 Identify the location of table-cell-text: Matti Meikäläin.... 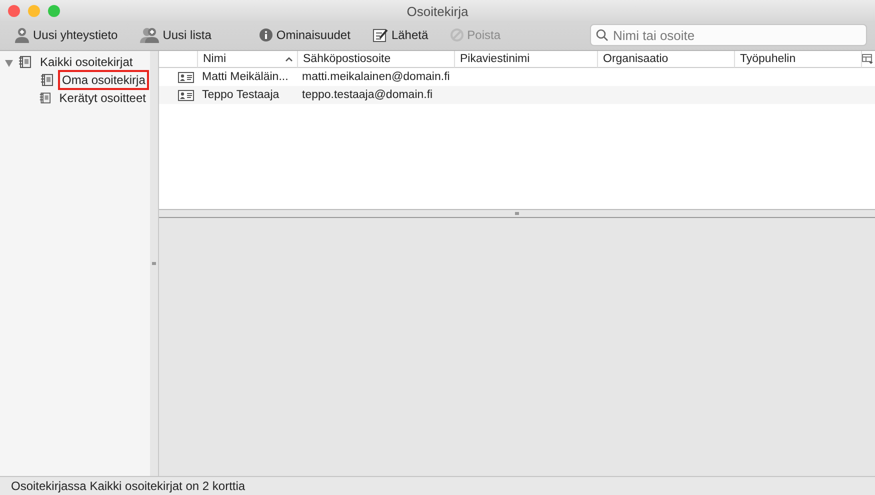
(245, 77).